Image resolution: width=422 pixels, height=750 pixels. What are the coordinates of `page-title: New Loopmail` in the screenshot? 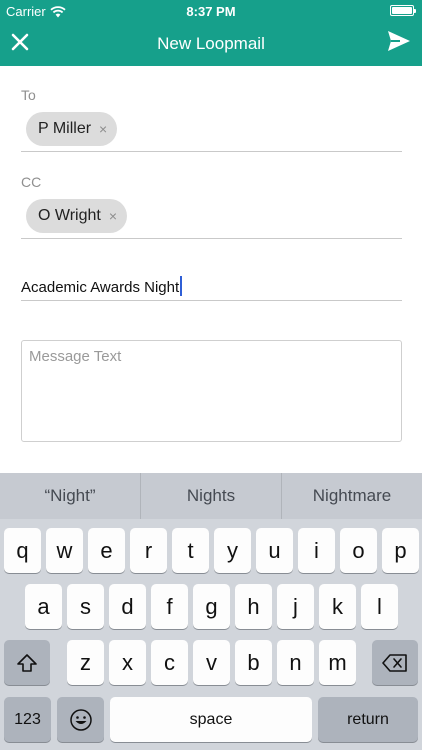 It's located at (211, 43).